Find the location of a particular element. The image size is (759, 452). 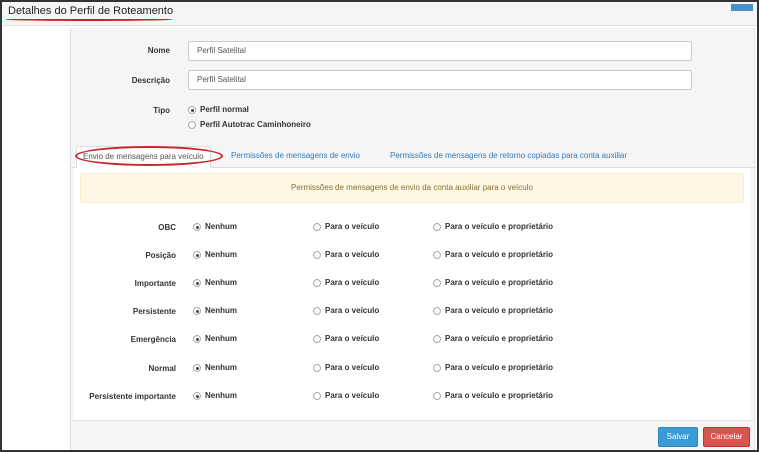

cancel-button: Cancelar is located at coordinates (726, 437).